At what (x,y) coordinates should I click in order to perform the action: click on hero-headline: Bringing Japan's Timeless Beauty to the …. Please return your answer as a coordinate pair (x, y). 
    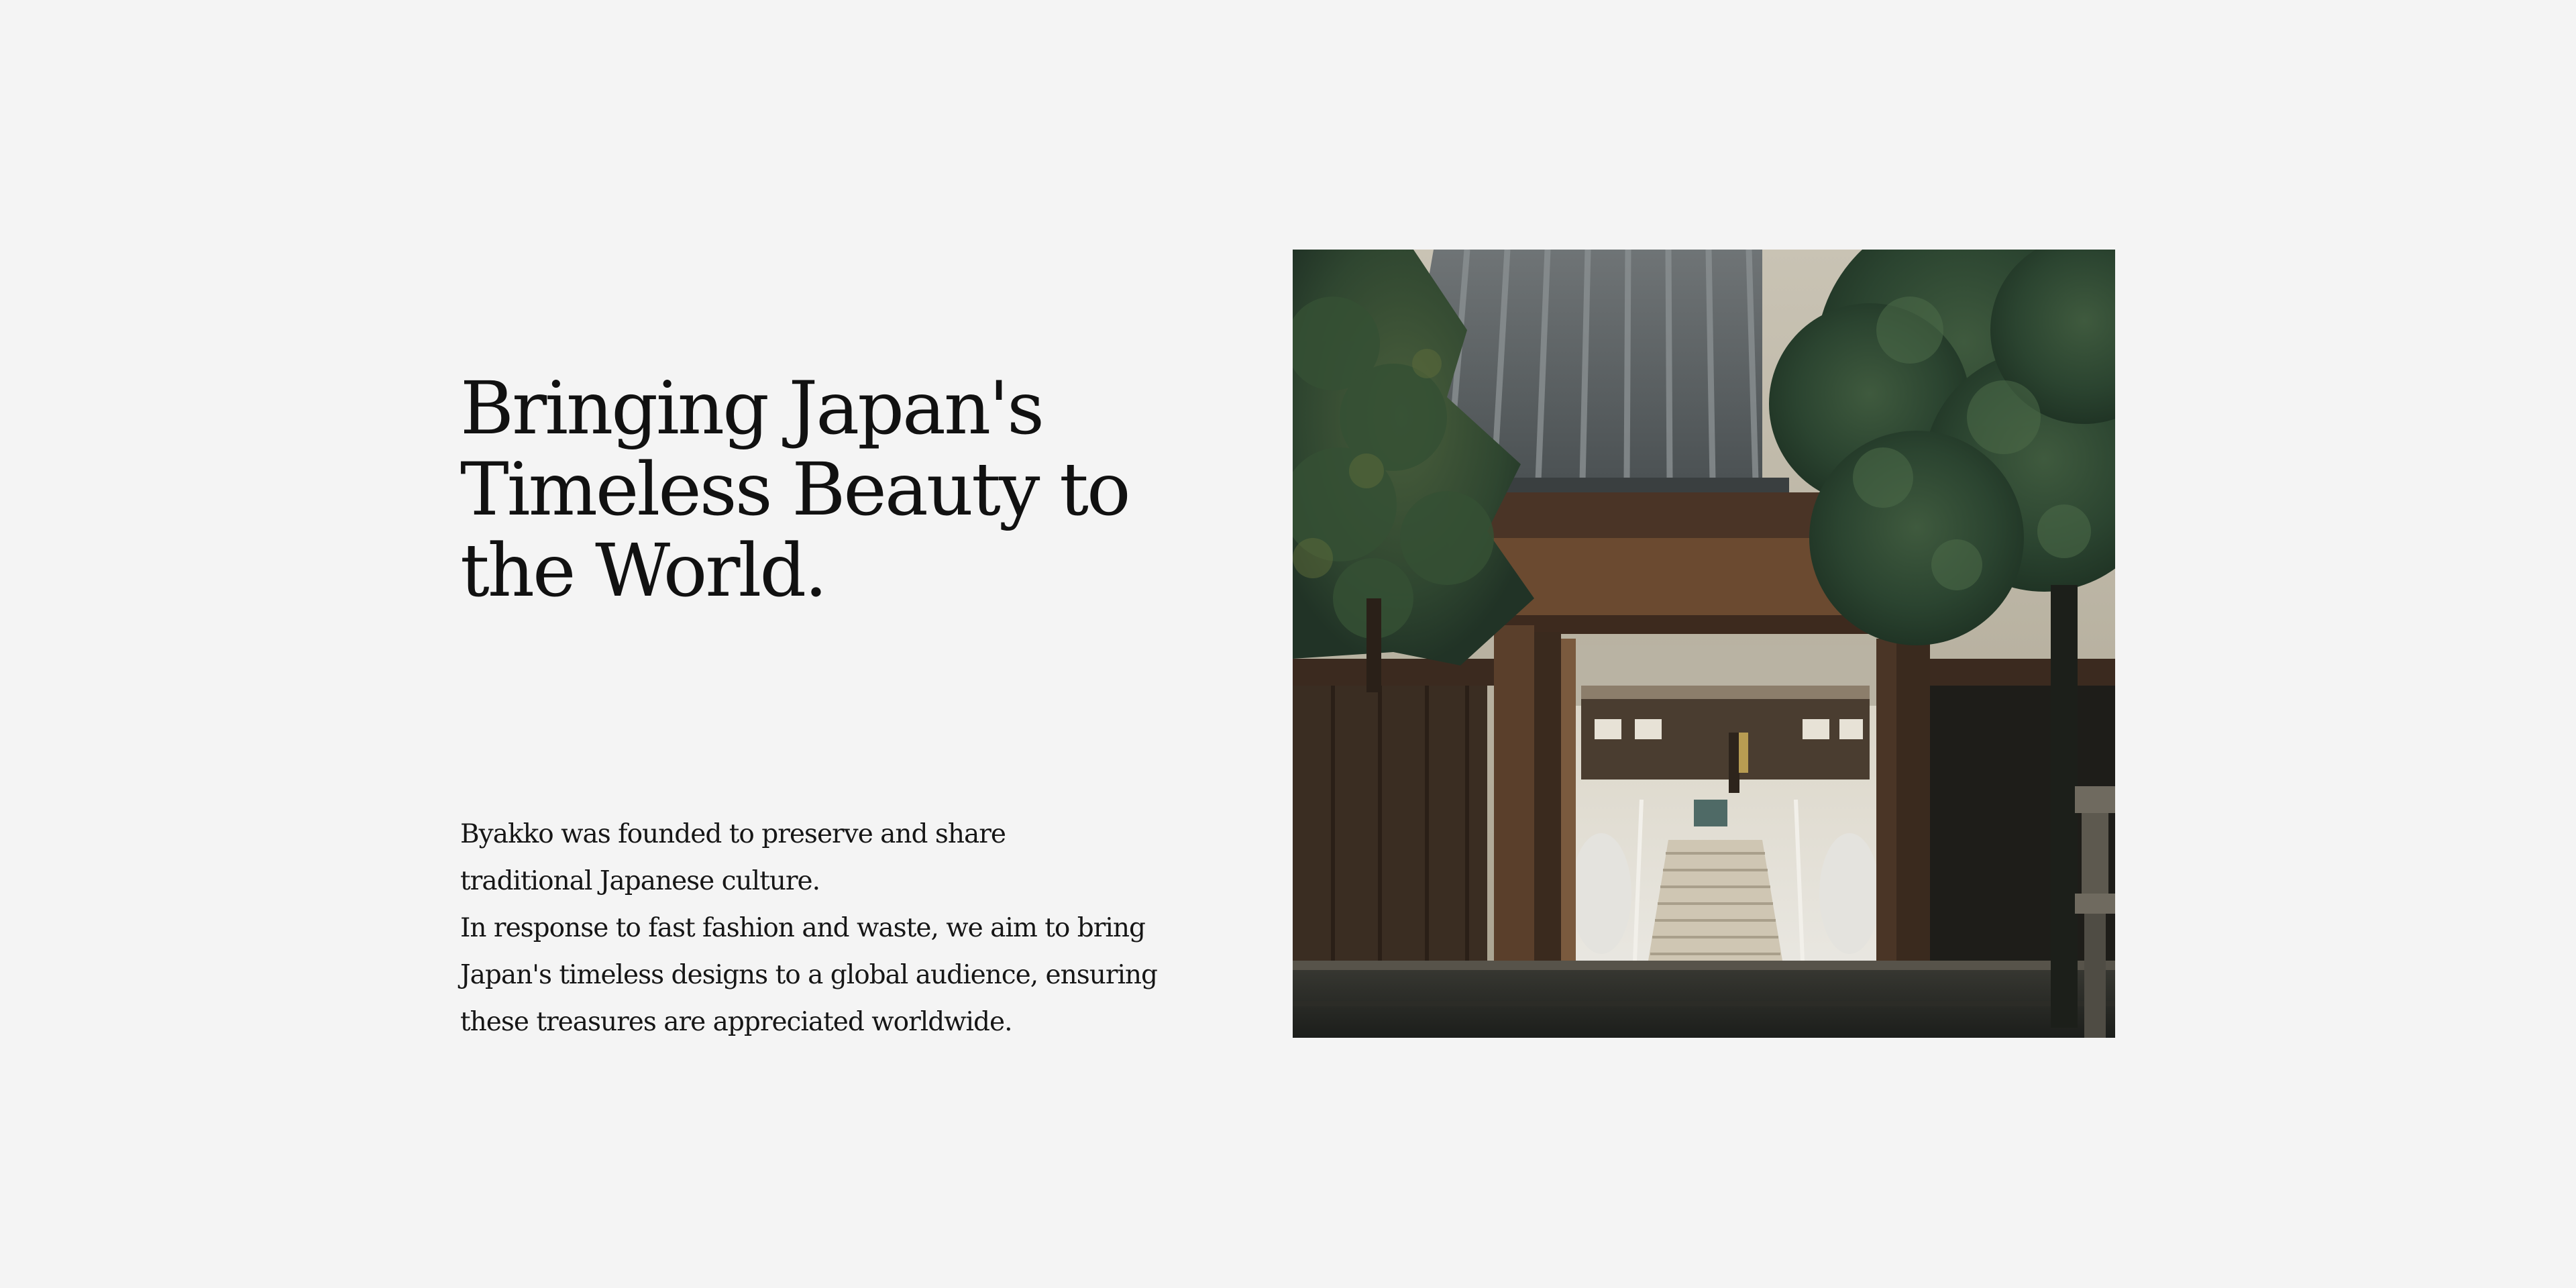
    Looking at the image, I should click on (836, 489).